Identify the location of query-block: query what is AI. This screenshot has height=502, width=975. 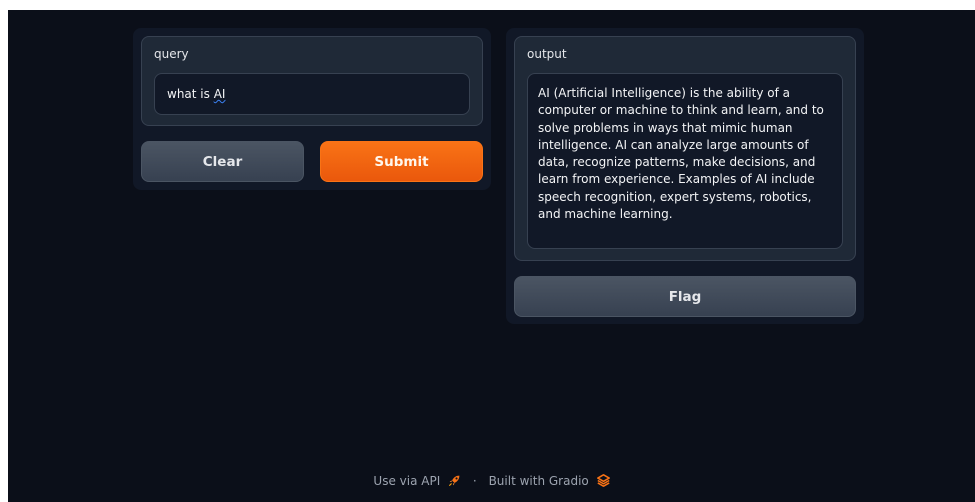
(312, 81).